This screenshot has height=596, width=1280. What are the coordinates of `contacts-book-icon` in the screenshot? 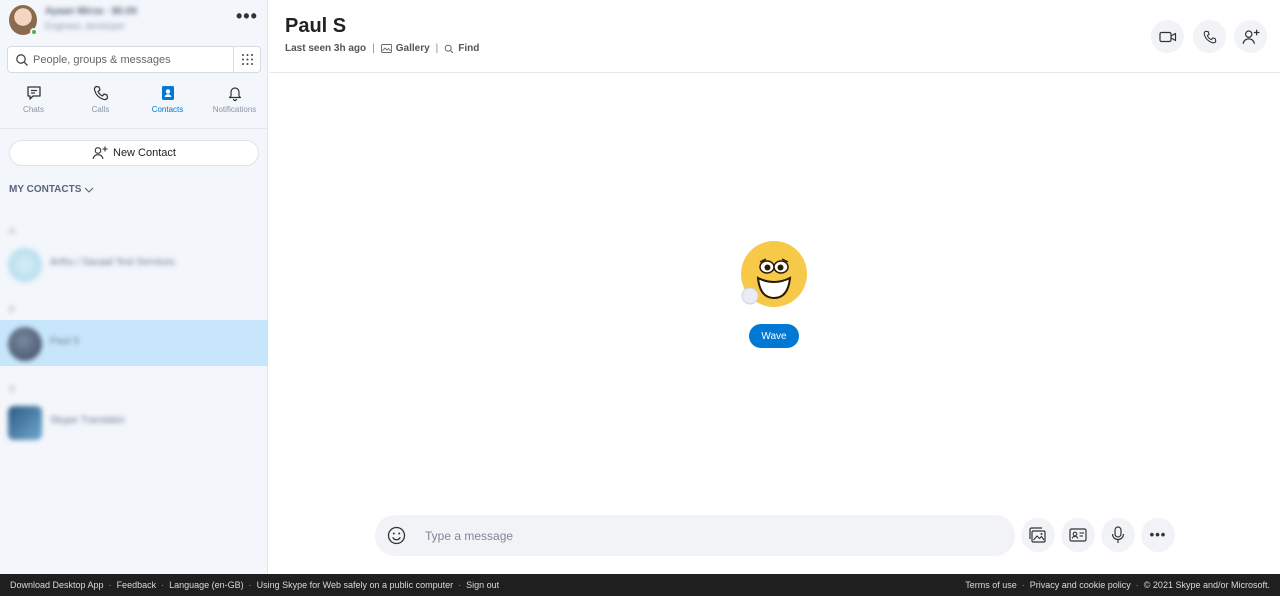 It's located at (167, 93).